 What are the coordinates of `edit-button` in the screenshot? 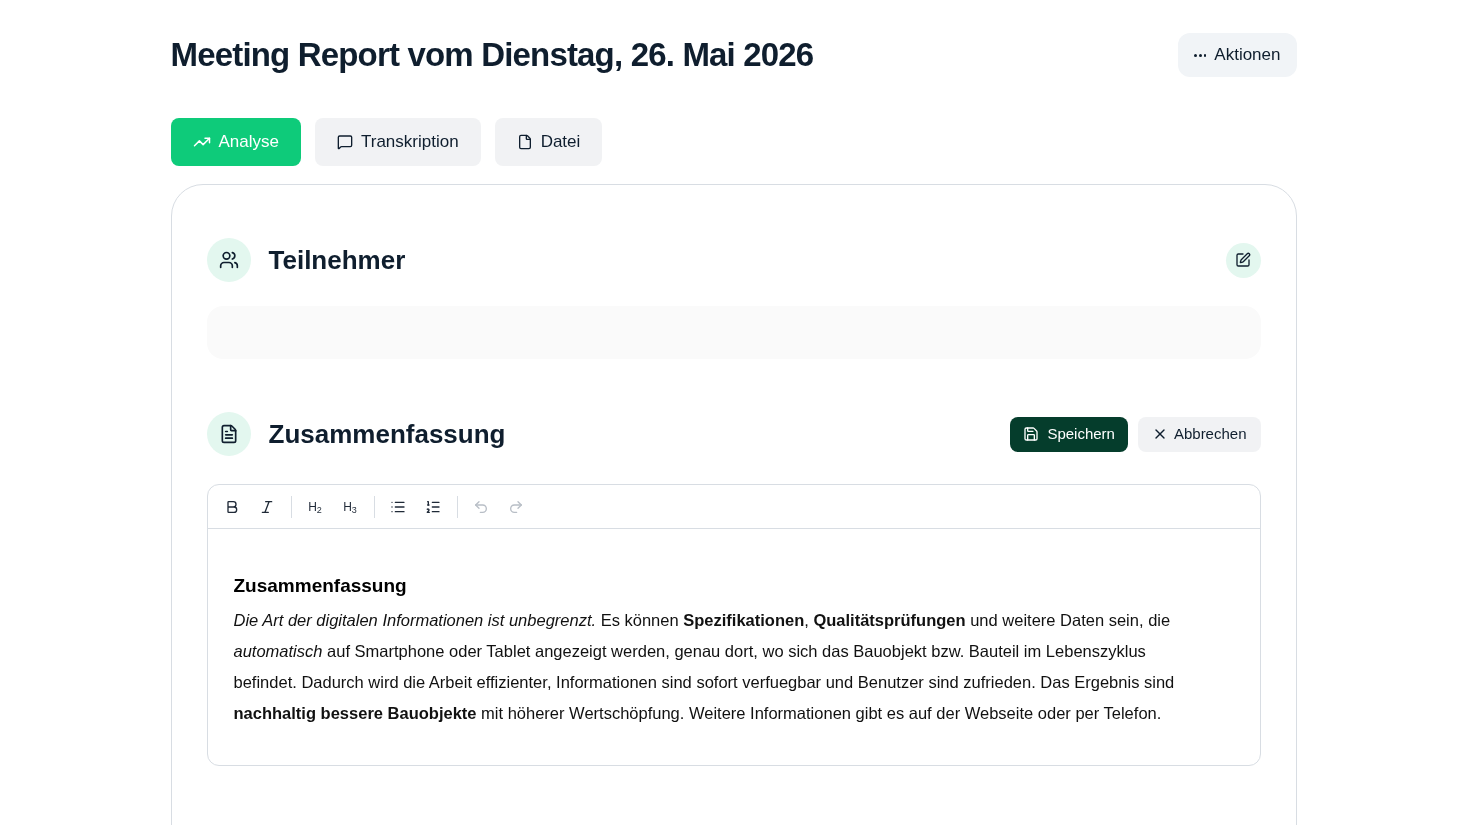 It's located at (1243, 260).